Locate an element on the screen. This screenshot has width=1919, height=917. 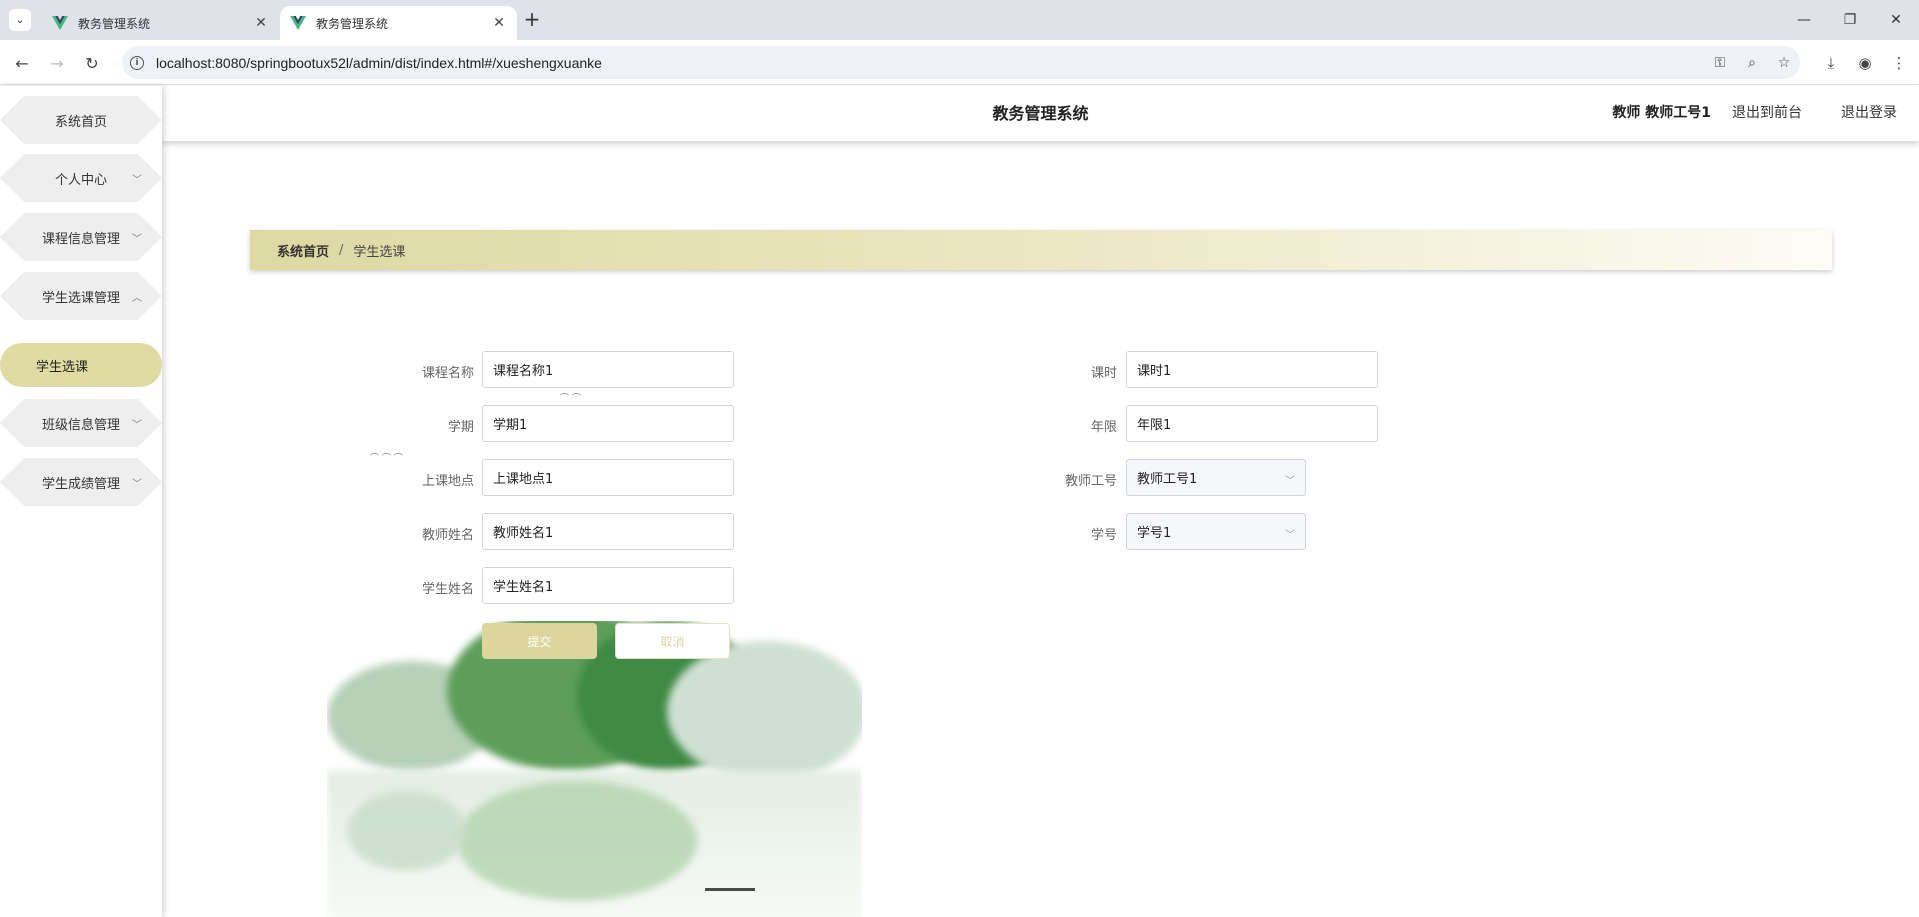
hours-input: 课时1 is located at coordinates (1252, 369).